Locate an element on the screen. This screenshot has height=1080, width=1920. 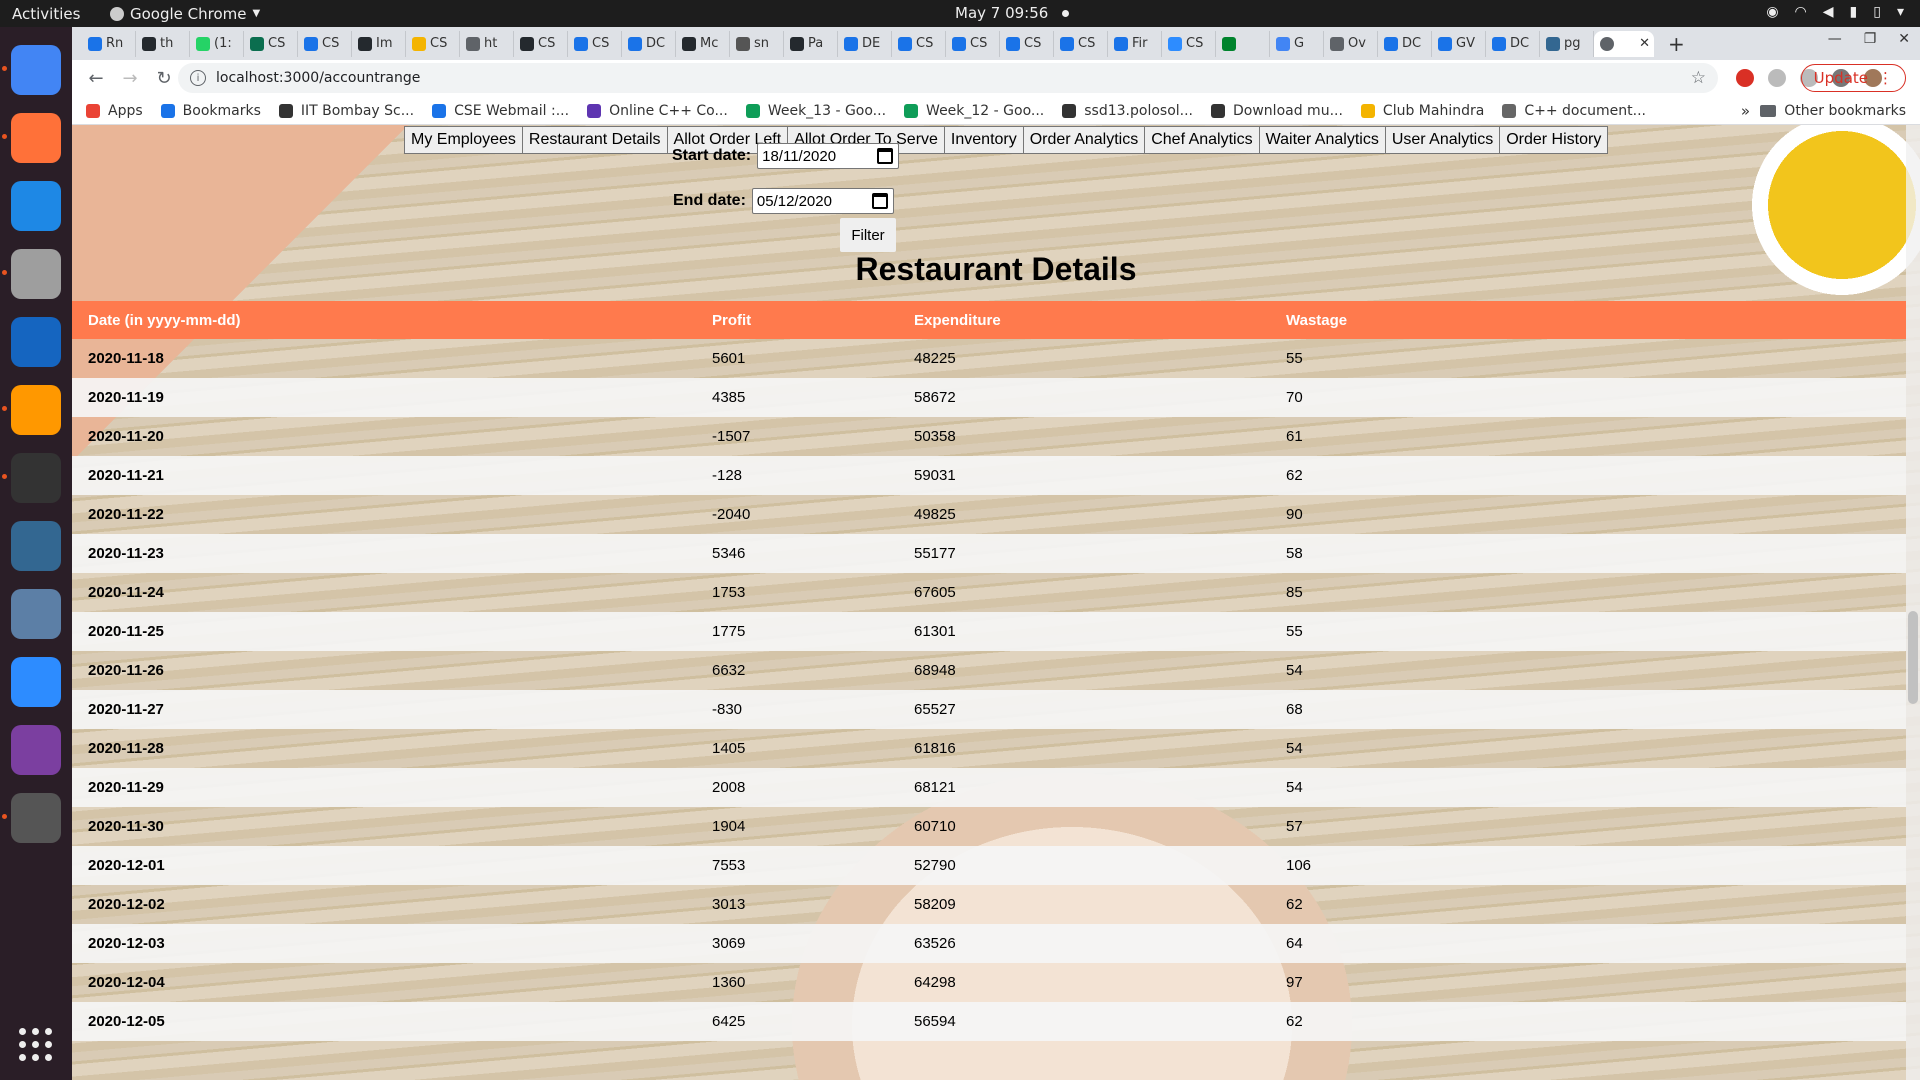
page-title: Restaurant Details is located at coordinates (996, 269).